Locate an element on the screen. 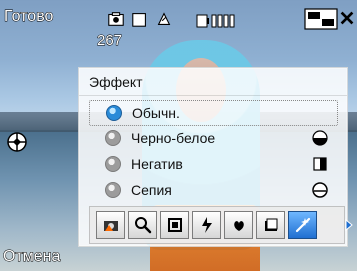 The image size is (357, 271). effect-option-label: Негатив is located at coordinates (157, 164).